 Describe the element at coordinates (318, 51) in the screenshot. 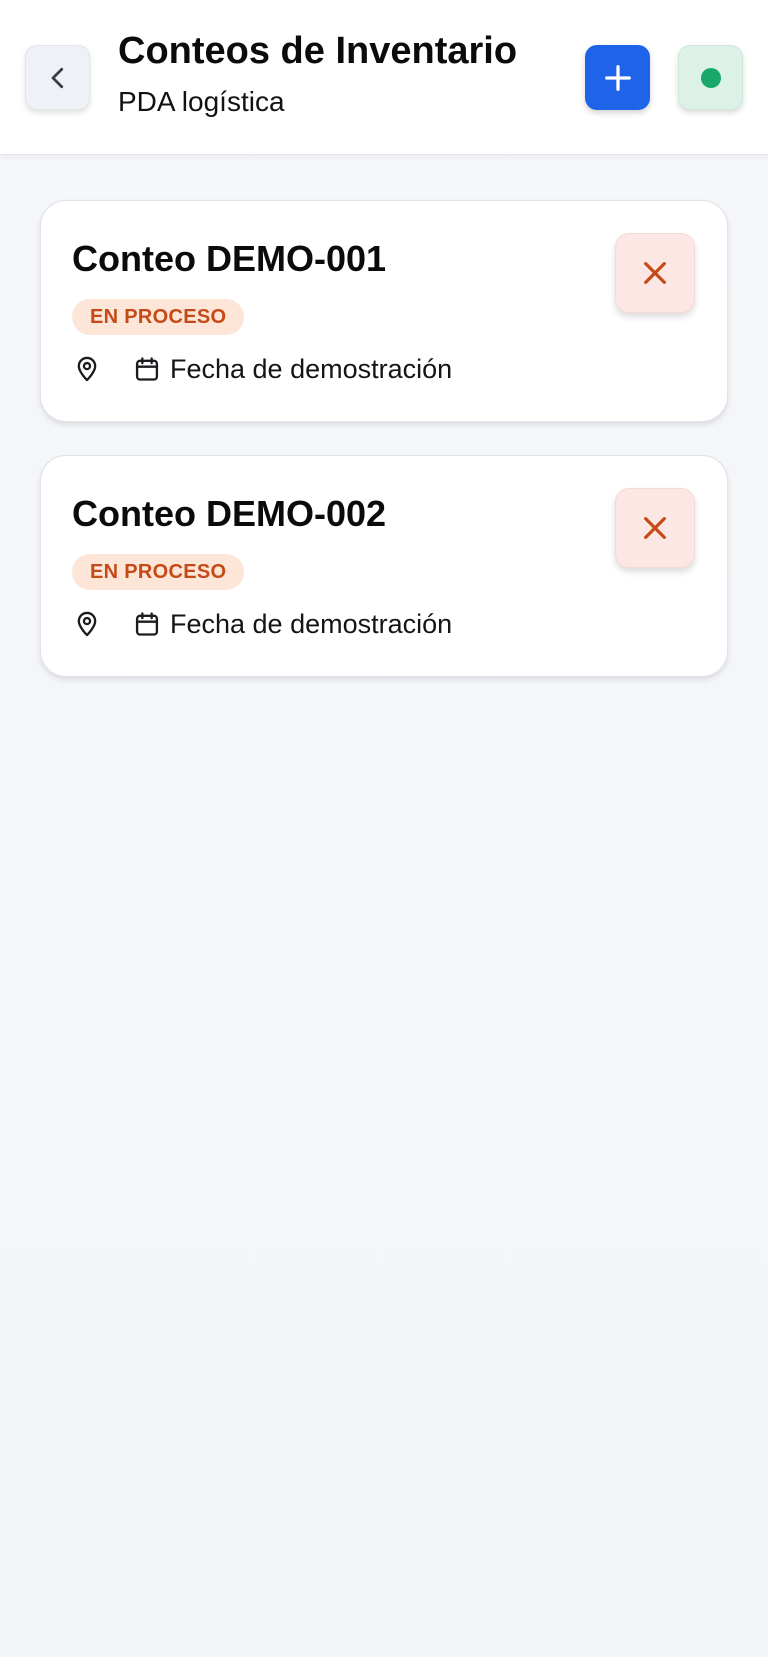

I see `page-title: Conteos de Inventario` at that location.